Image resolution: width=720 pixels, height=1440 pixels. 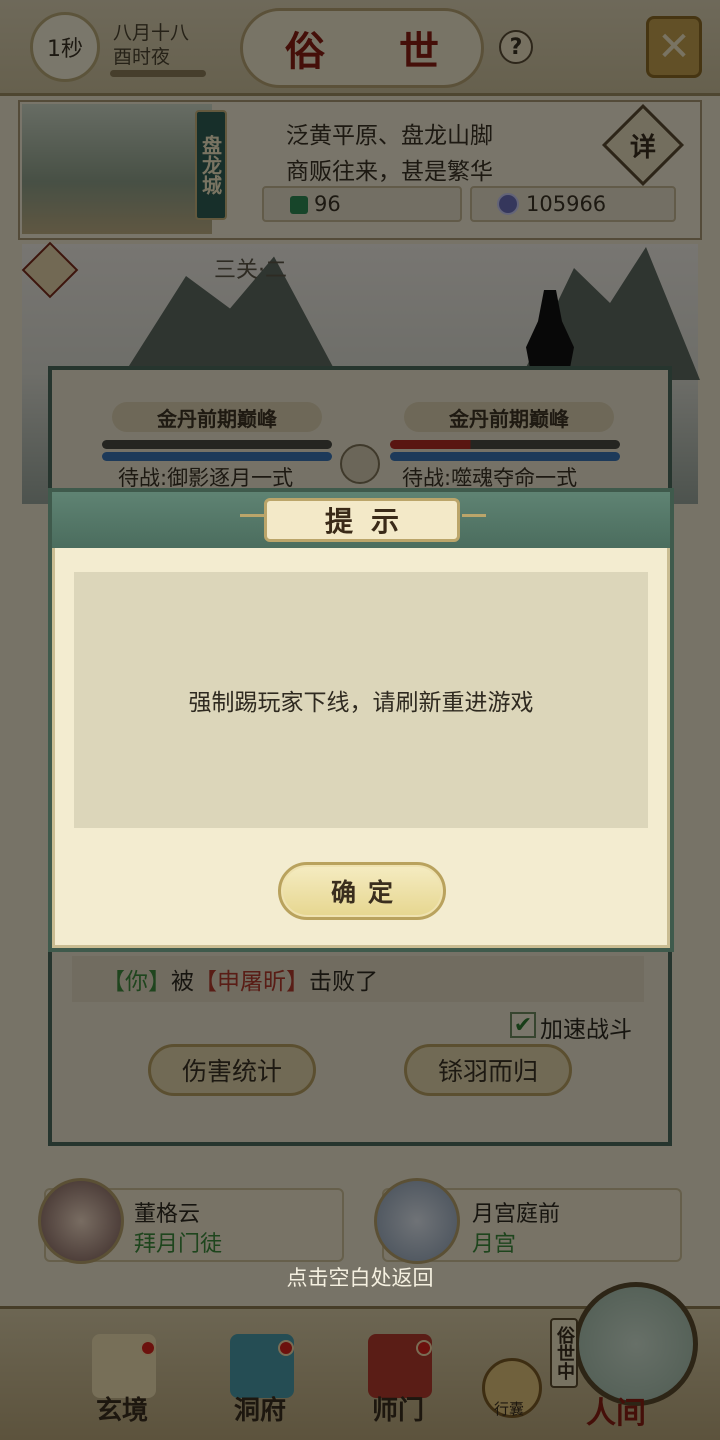 I want to click on title-ornament-right, so click(x=474, y=515).